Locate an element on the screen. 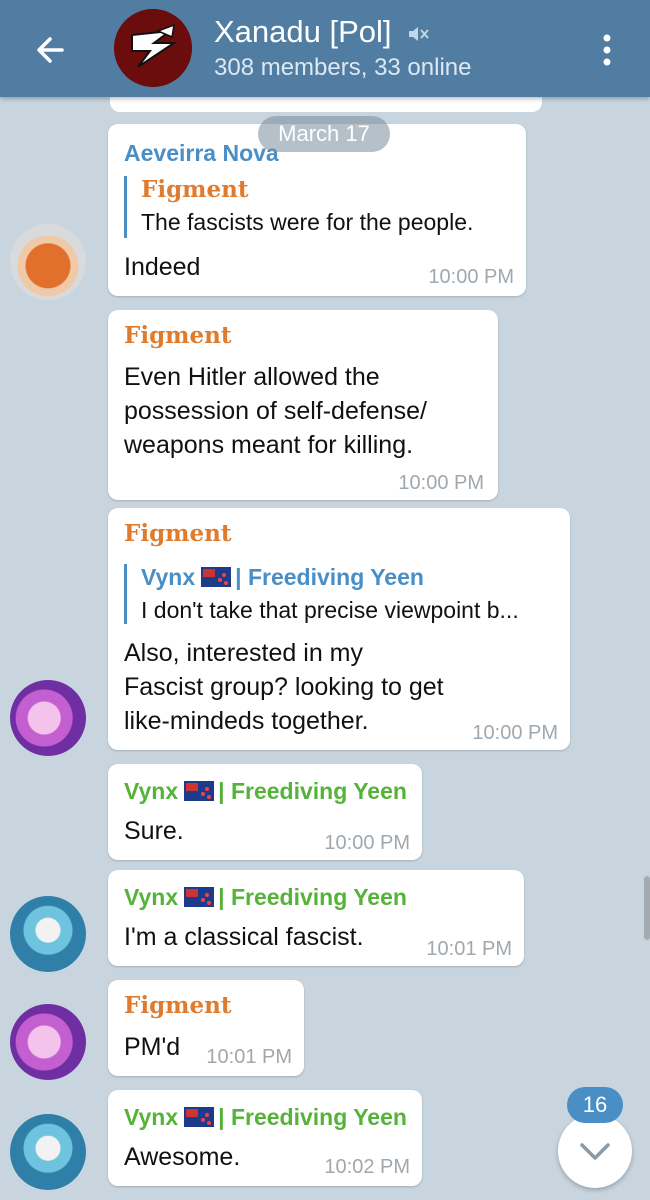 The width and height of the screenshot is (650, 1200). reply-sender-name: Vynx | Freediving Yeen is located at coordinates (330, 577).